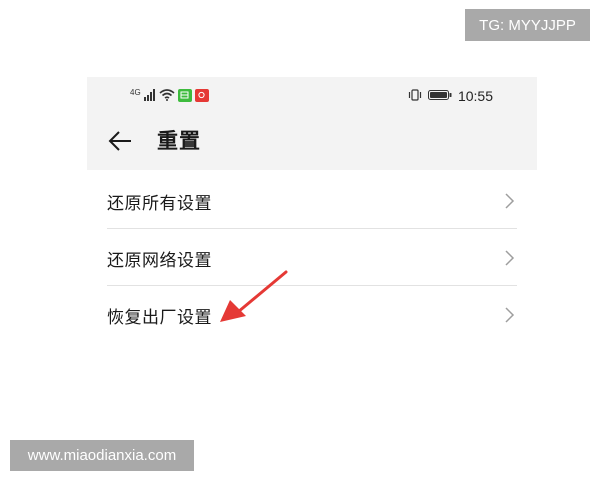 This screenshot has height=480, width=600. I want to click on list-item-label: 还原网络设置, so click(159, 261).